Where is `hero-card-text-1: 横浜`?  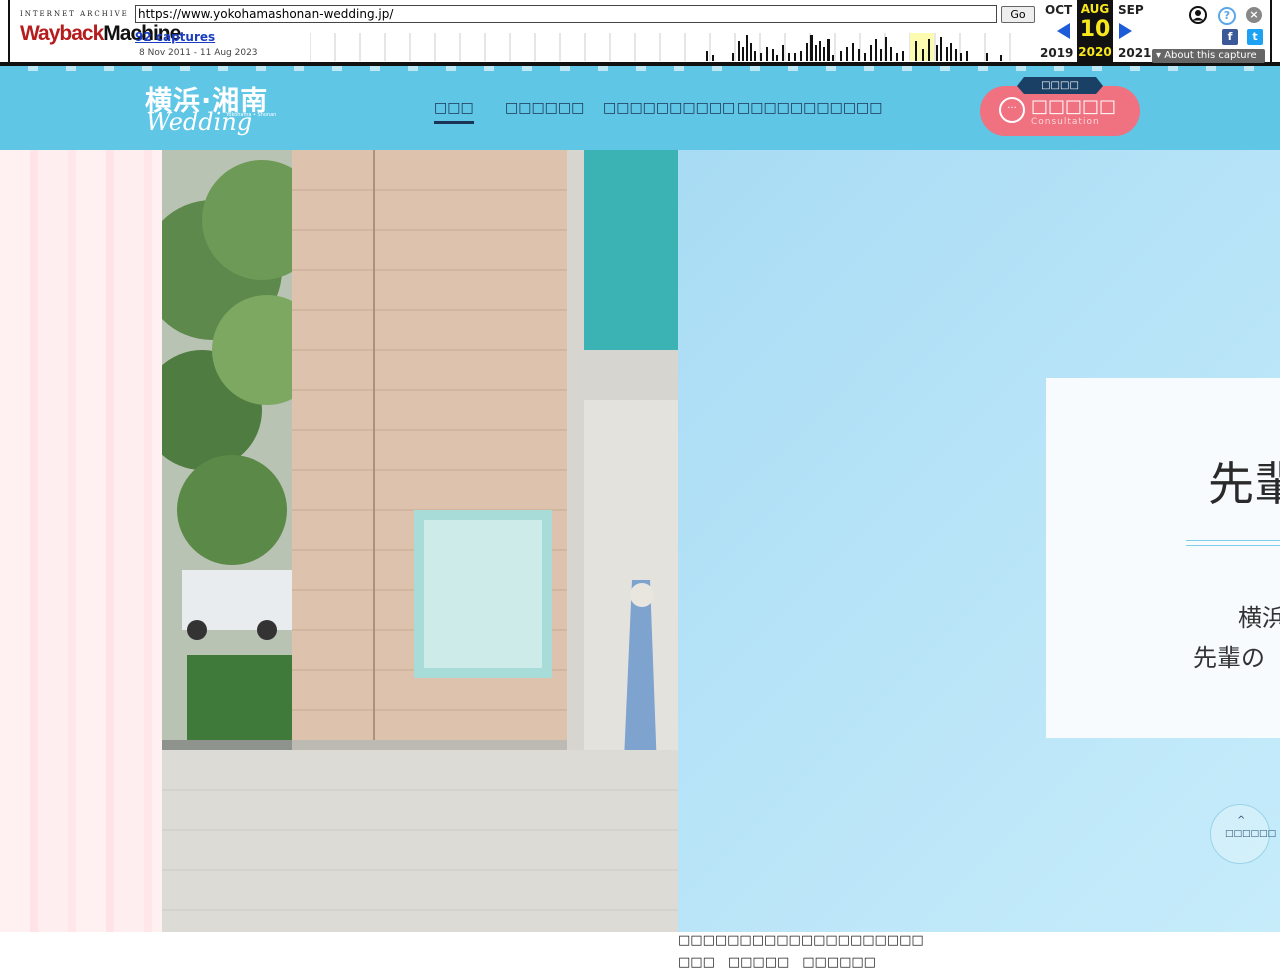 hero-card-text-1: 横浜 is located at coordinates (1259, 618).